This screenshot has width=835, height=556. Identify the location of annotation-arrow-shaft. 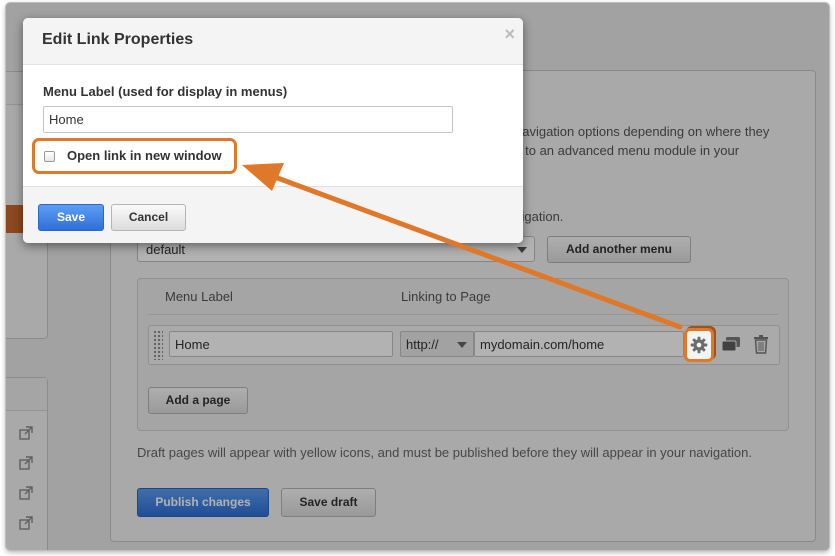
(472, 250).